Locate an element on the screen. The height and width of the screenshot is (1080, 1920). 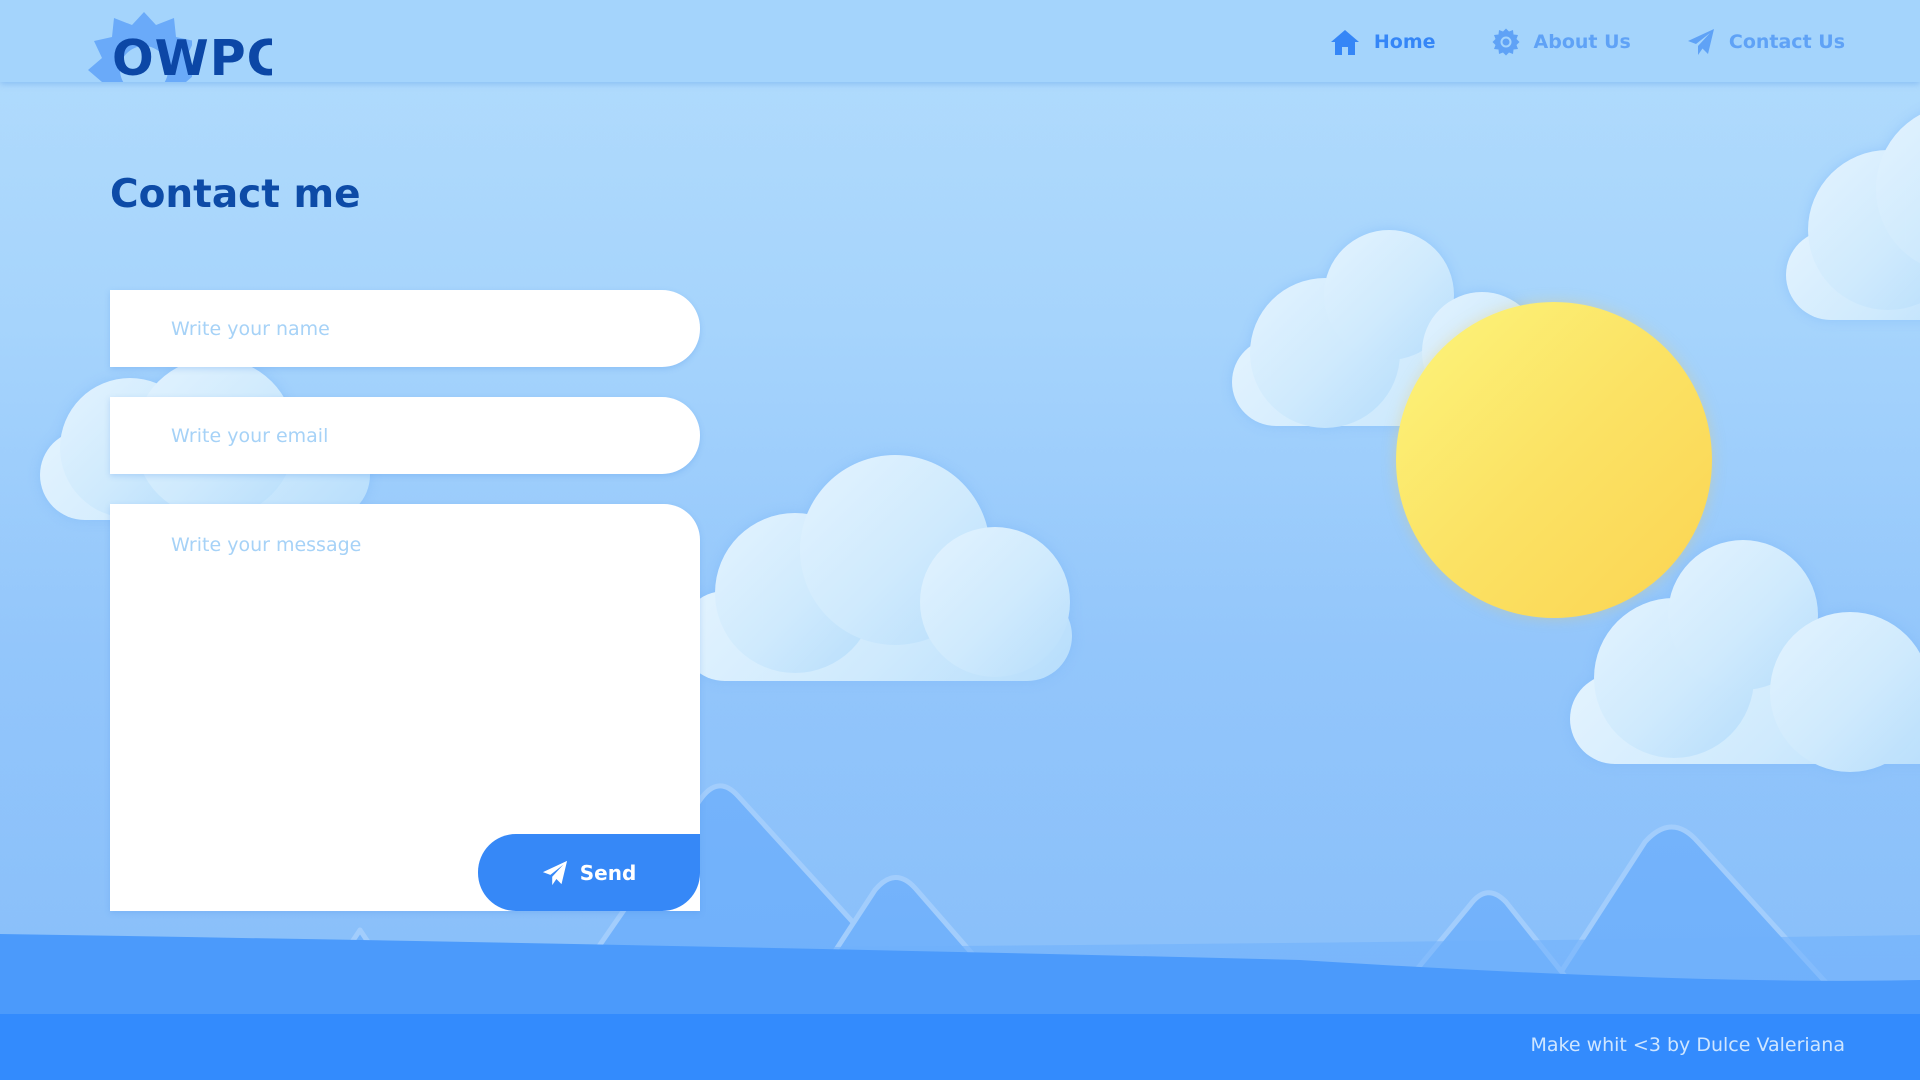
nav-label-about: About Us is located at coordinates (1582, 42).